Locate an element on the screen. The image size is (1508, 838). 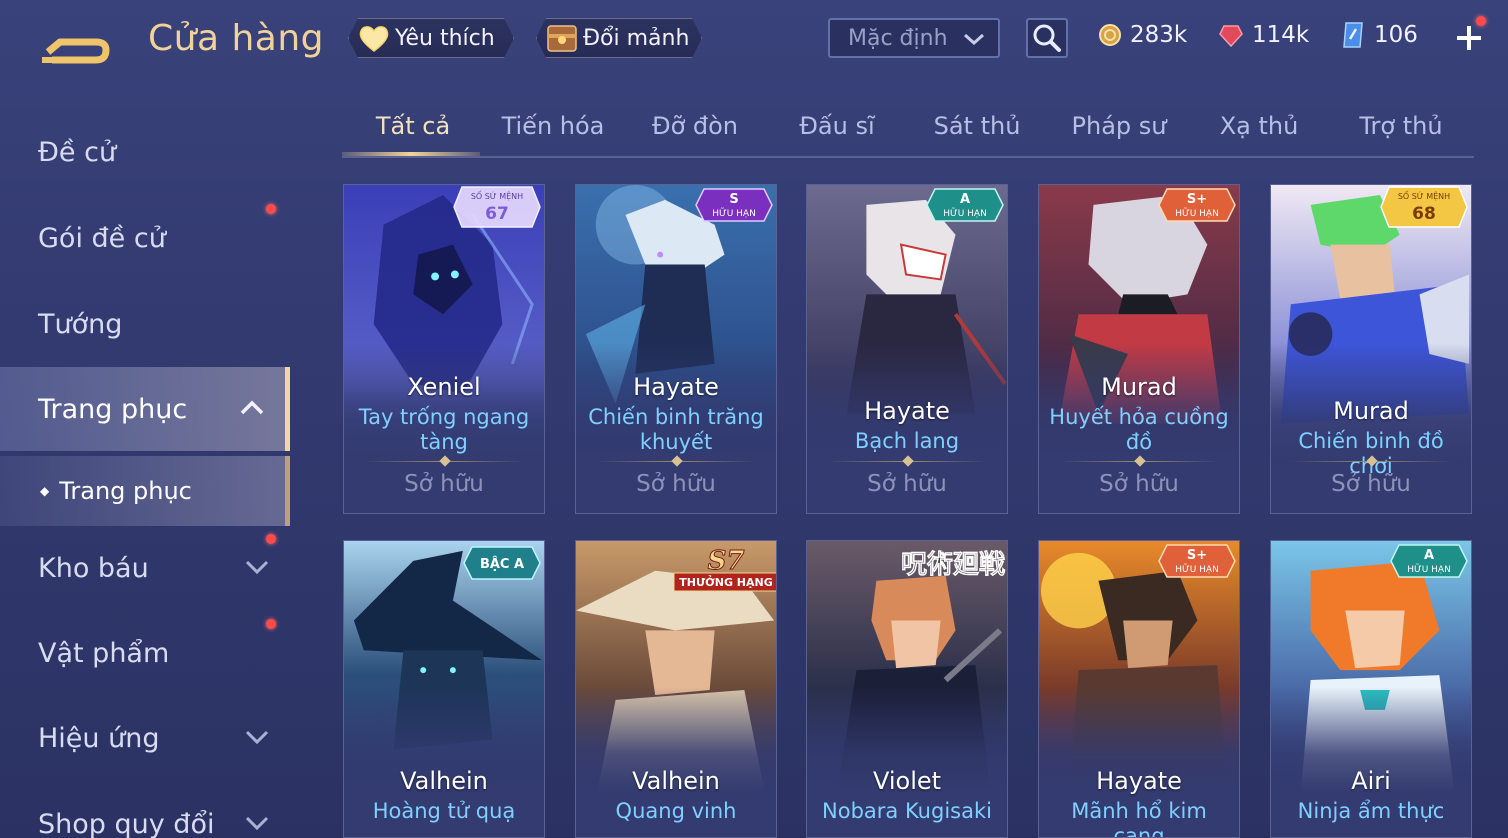
svg-text: S7 is located at coordinates (726, 561).